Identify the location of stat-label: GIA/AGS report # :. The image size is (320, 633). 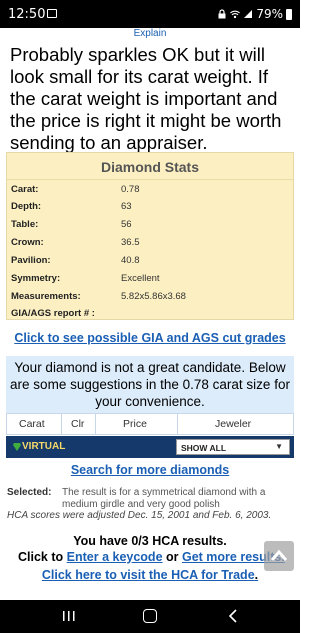
(53, 313).